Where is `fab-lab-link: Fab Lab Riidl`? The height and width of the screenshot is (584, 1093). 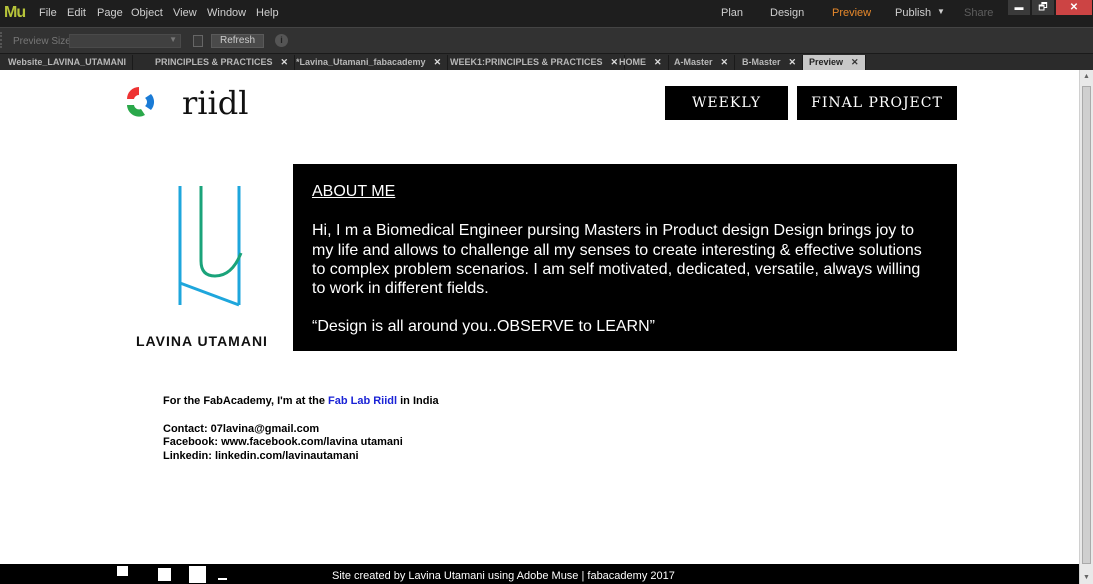 fab-lab-link: Fab Lab Riidl is located at coordinates (362, 401).